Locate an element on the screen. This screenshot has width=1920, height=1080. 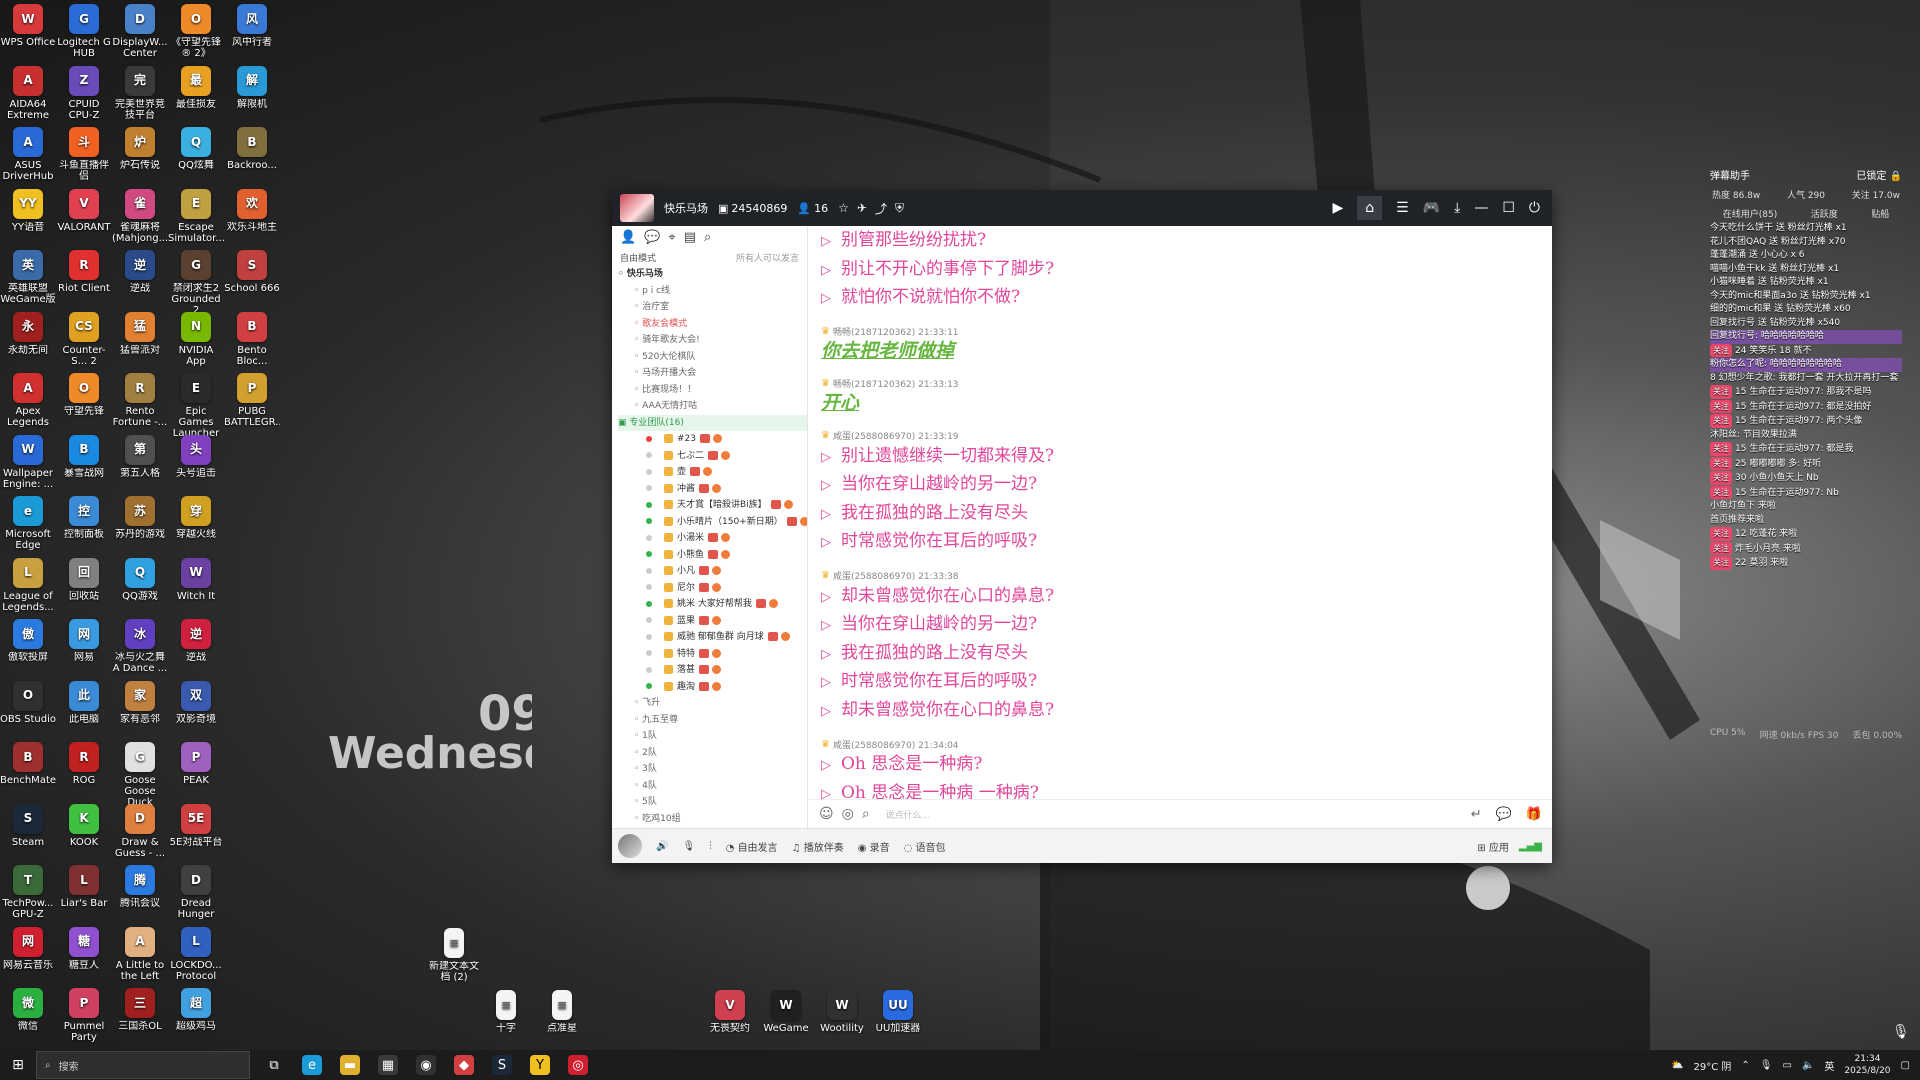
desktop-icon: A ASUS DriverHub is located at coordinates (28, 154).